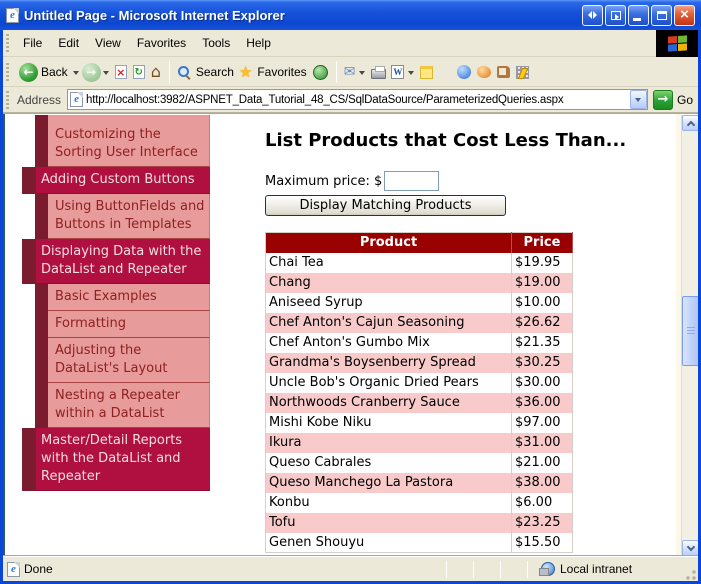  I want to click on close-button, so click(684, 15).